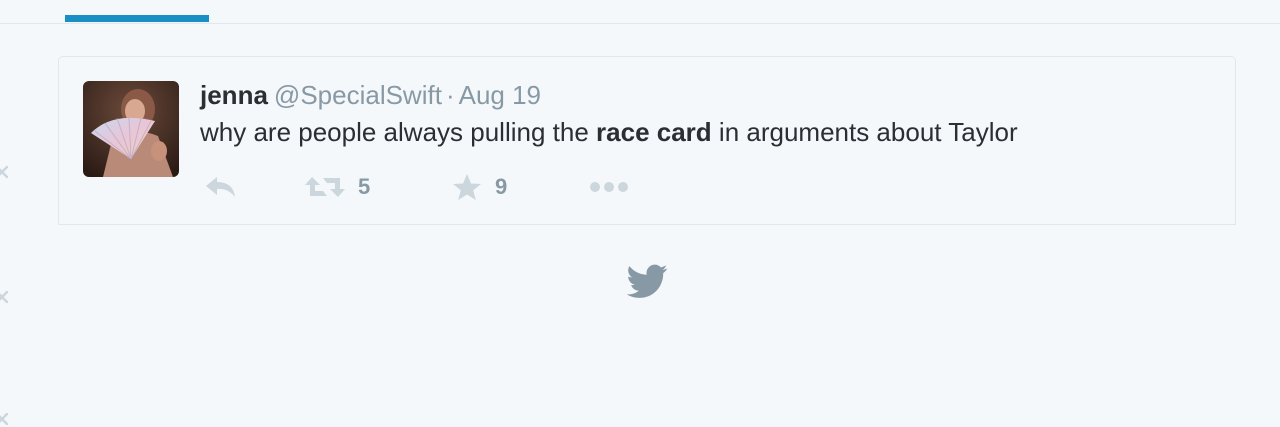 This screenshot has width=1280, height=427. I want to click on twitter-bird-icon, so click(647, 281).